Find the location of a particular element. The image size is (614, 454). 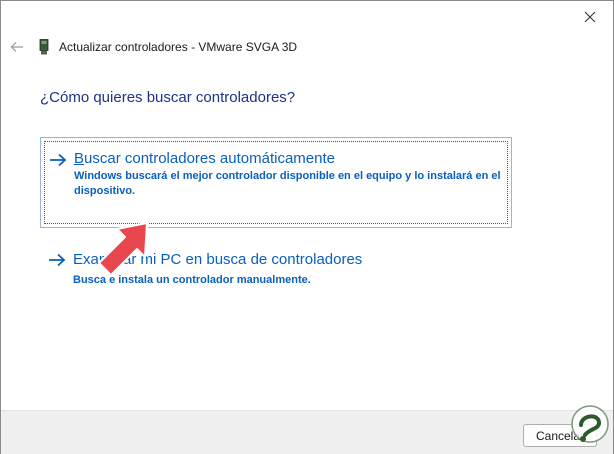

back-arrow-icon is located at coordinates (16, 47).